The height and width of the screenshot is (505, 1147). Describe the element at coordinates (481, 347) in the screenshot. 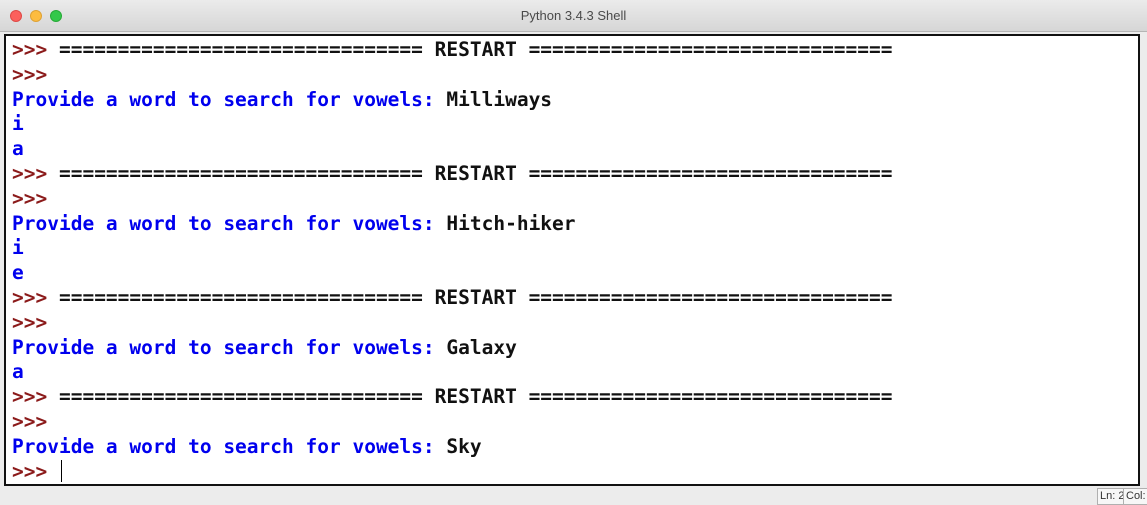

I see `user-input-value: Galaxy` at that location.